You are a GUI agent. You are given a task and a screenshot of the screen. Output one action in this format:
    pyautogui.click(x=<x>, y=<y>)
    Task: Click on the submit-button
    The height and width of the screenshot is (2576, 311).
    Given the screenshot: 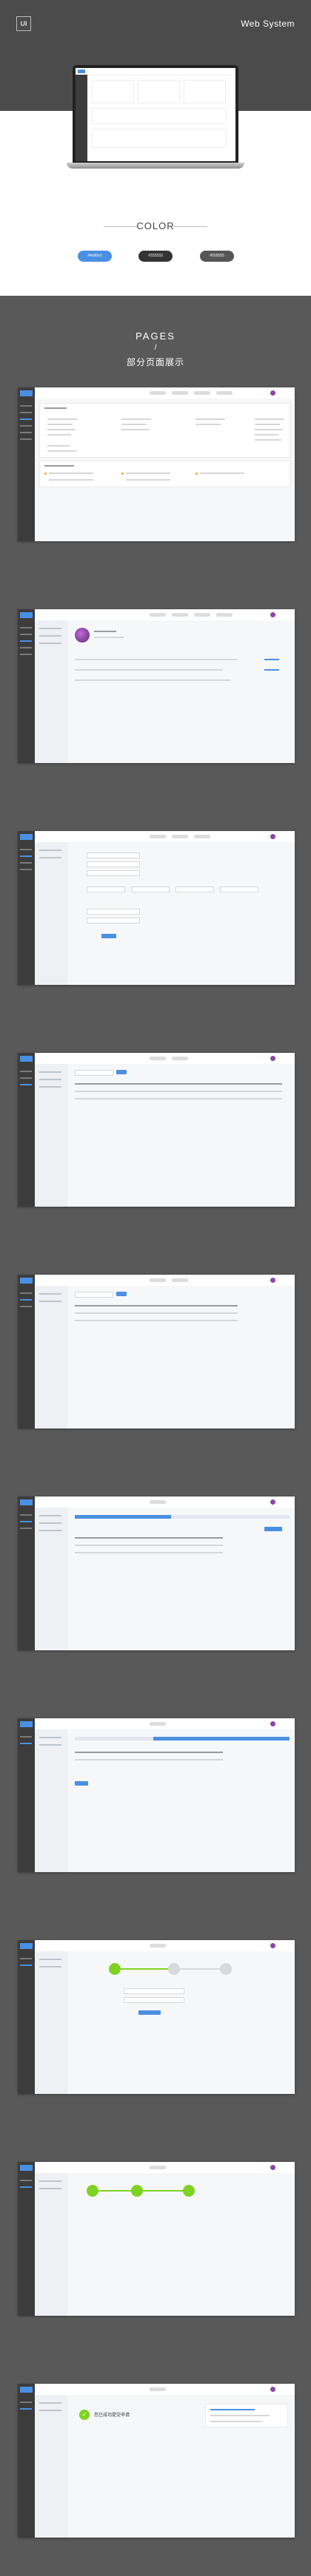 What is the action you would take?
    pyautogui.click(x=109, y=936)
    